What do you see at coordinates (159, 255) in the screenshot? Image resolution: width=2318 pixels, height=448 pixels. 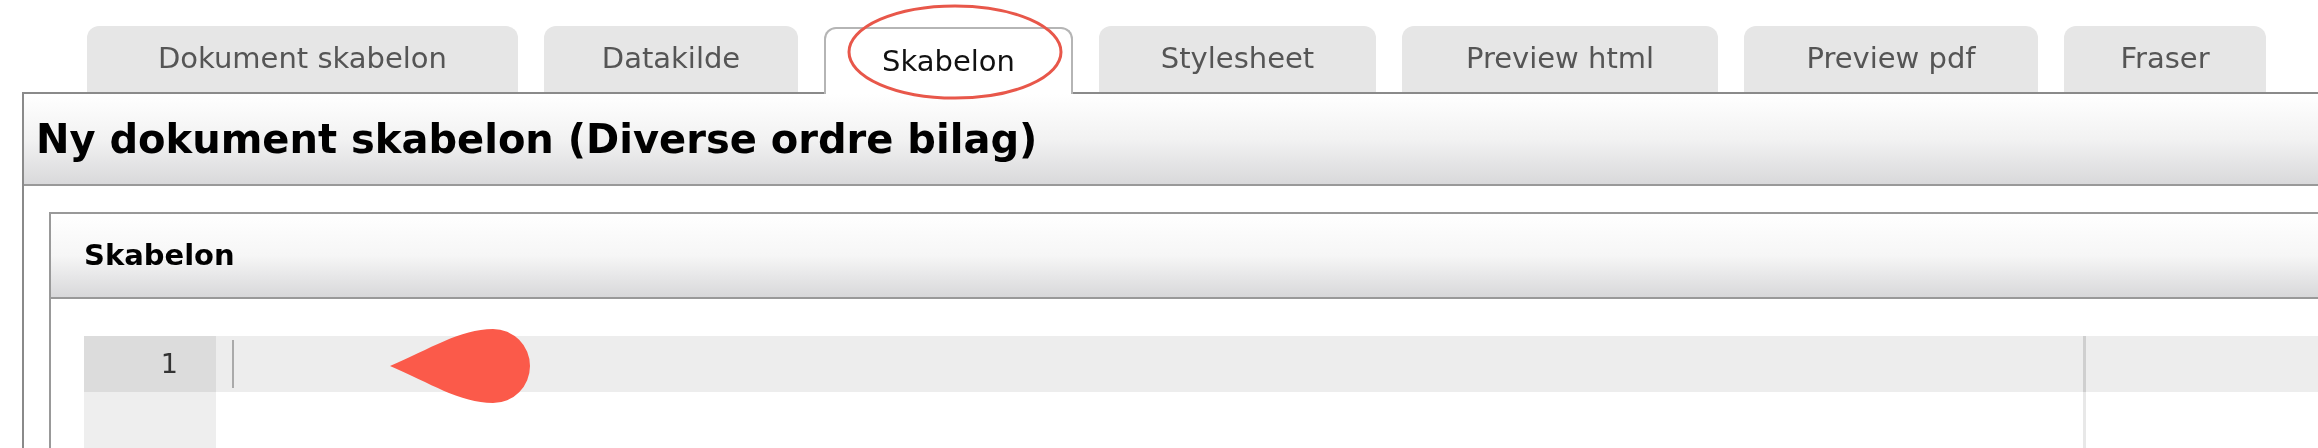 I see `panel-title: Skabelon` at bounding box center [159, 255].